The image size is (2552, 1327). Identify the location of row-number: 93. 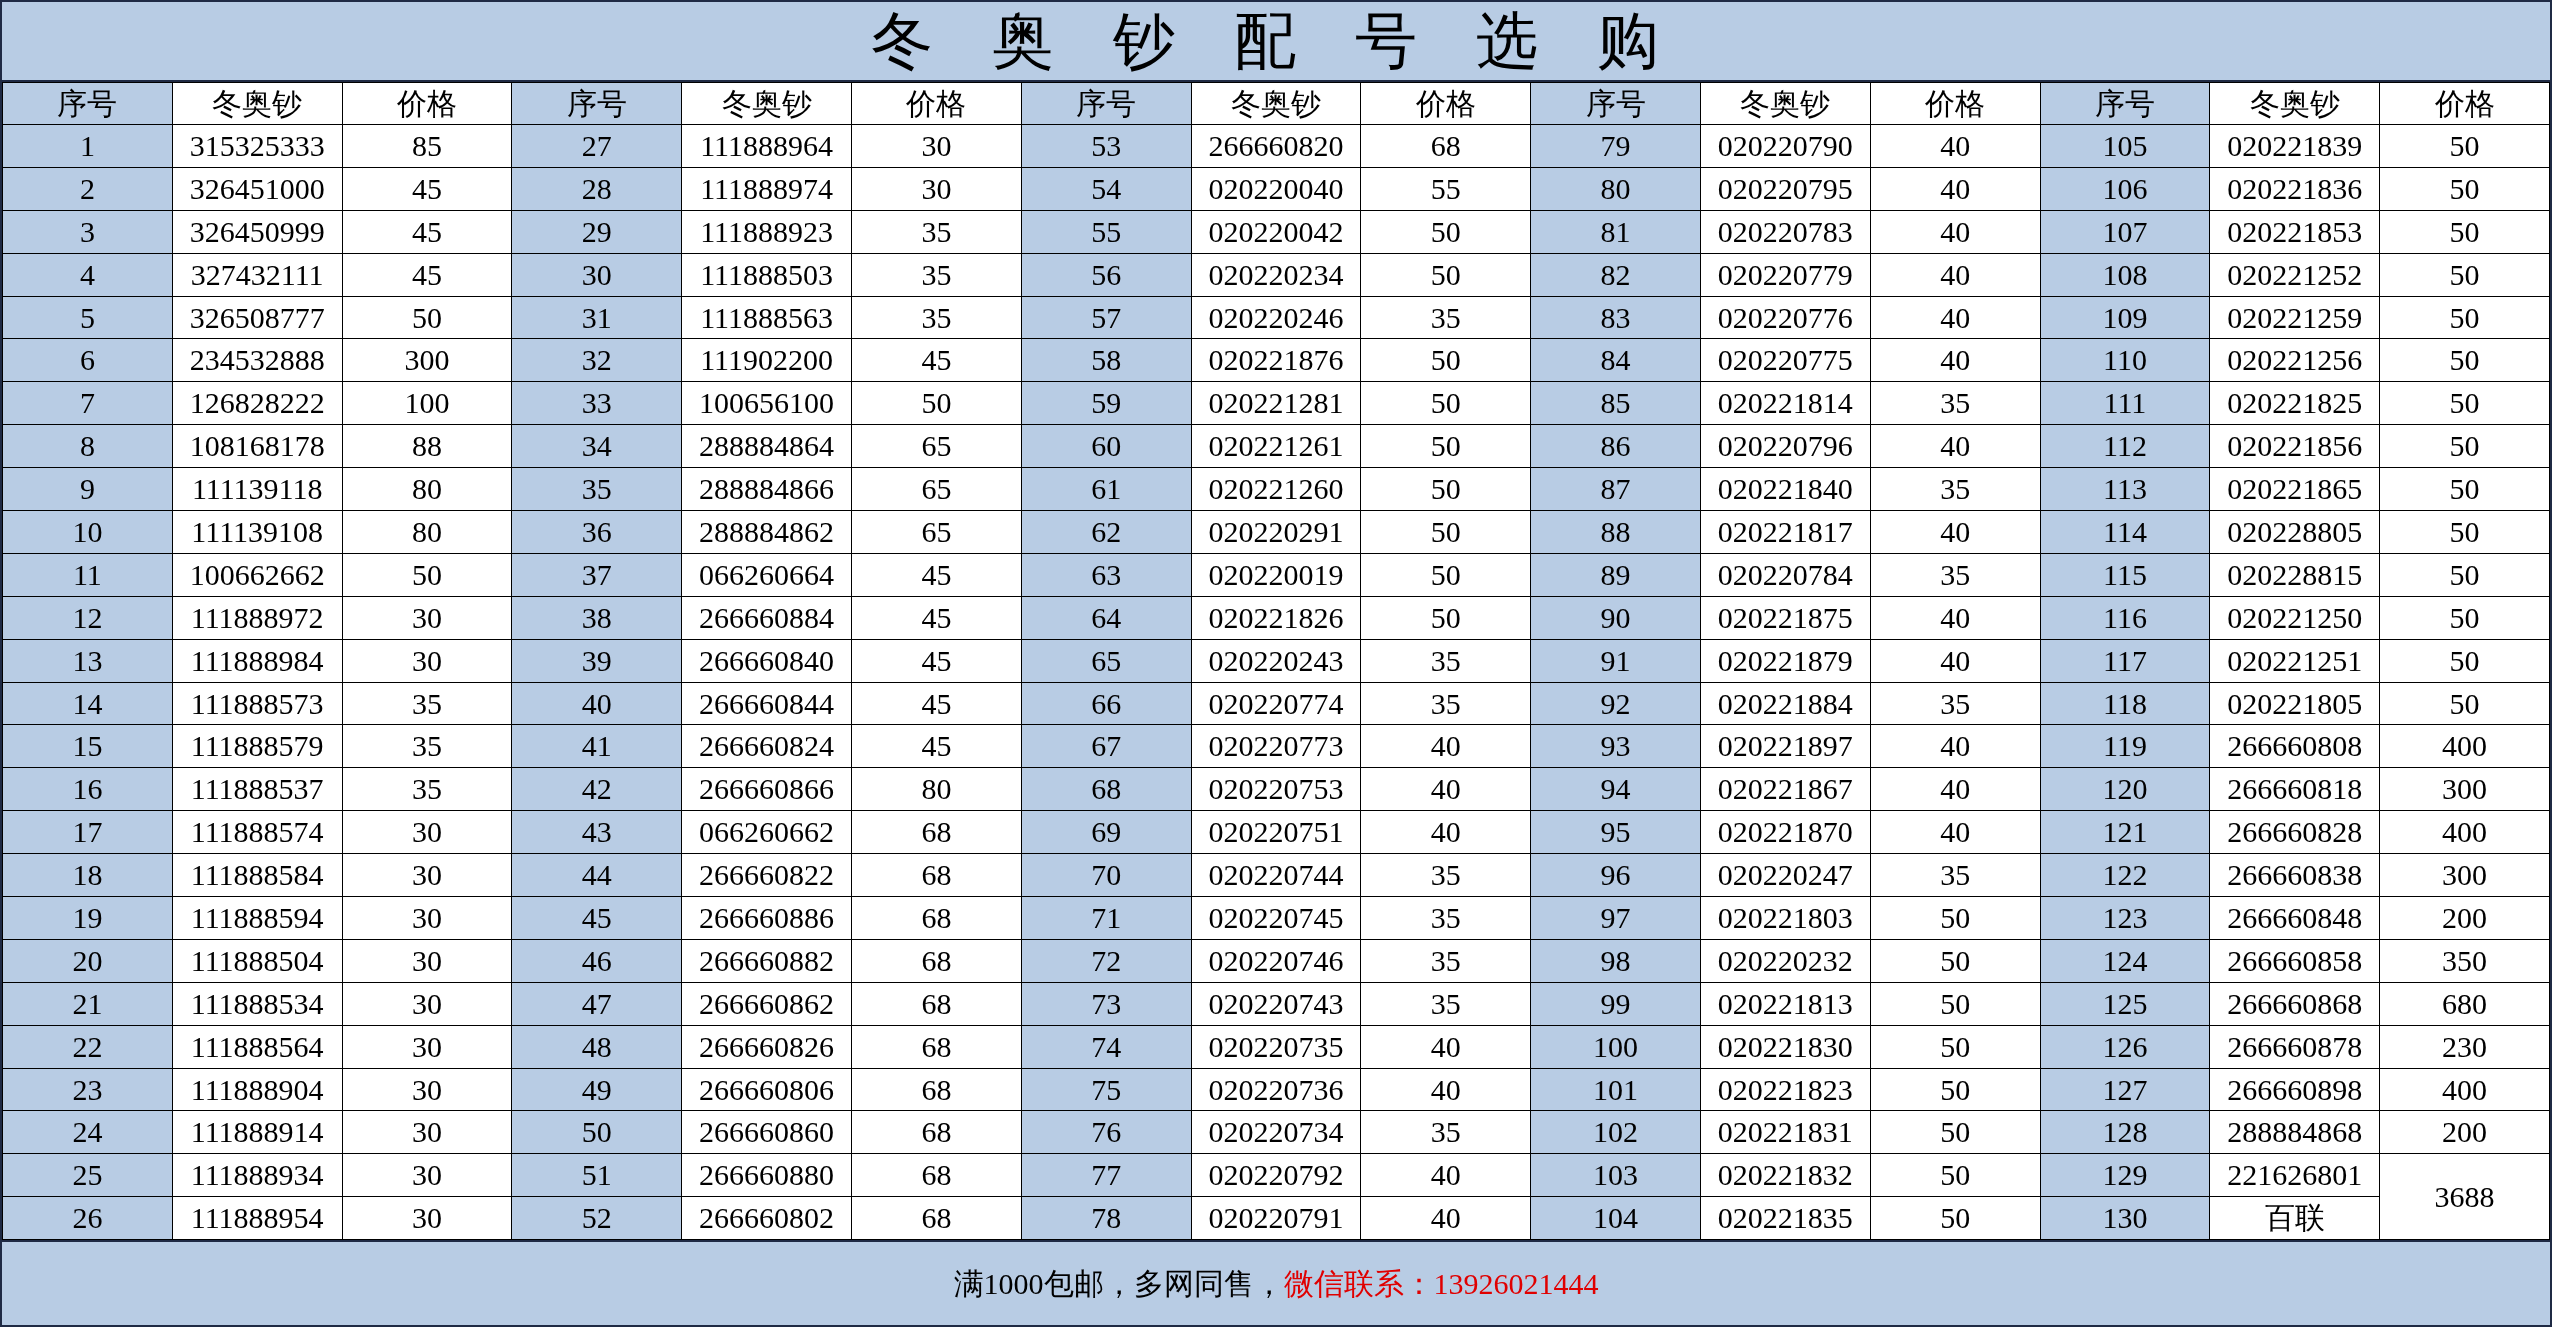
(1615, 746).